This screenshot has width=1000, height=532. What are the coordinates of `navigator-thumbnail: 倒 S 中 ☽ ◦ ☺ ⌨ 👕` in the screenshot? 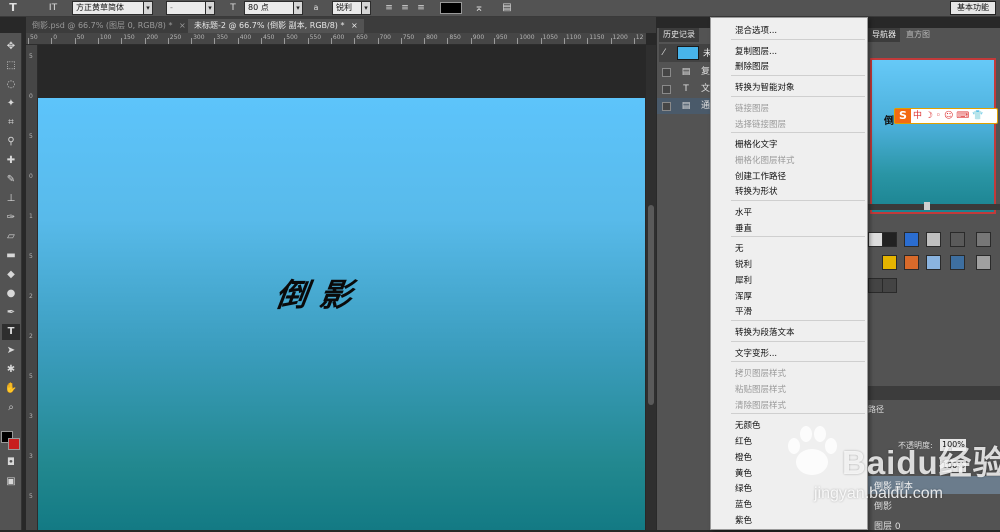 It's located at (934, 136).